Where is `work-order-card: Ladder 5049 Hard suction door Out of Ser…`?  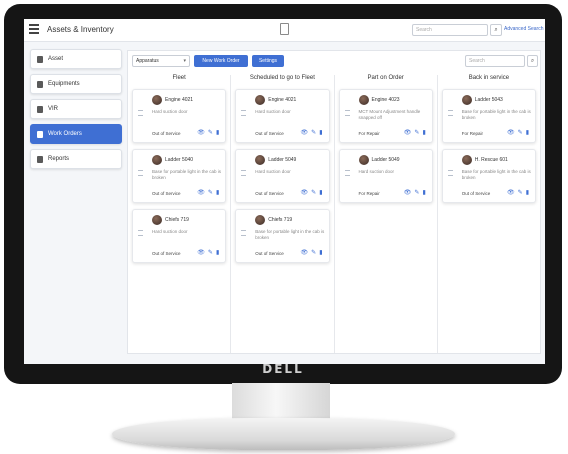 work-order-card: Ladder 5049 Hard suction door Out of Ser… is located at coordinates (282, 176).